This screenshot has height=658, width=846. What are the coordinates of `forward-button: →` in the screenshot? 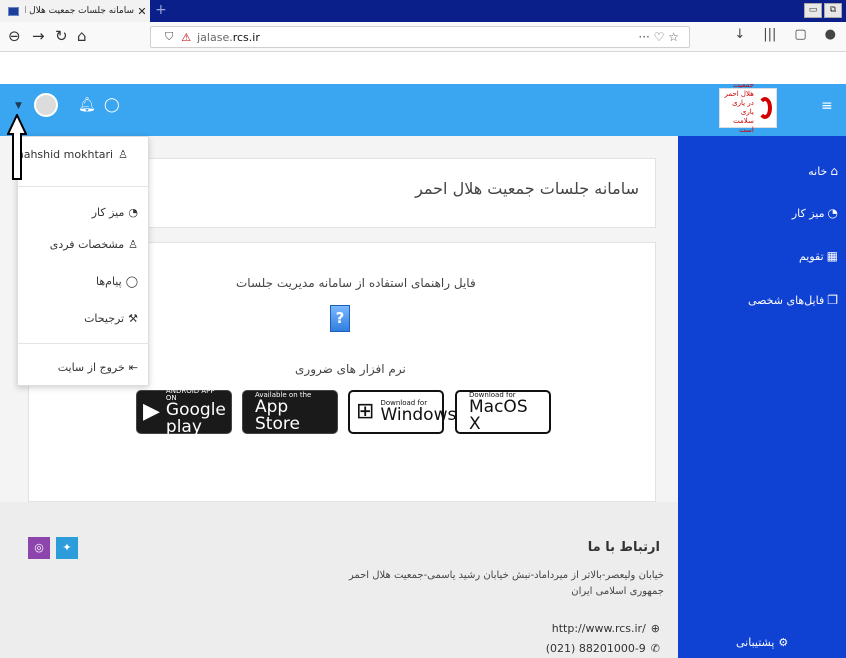 It's located at (38, 36).